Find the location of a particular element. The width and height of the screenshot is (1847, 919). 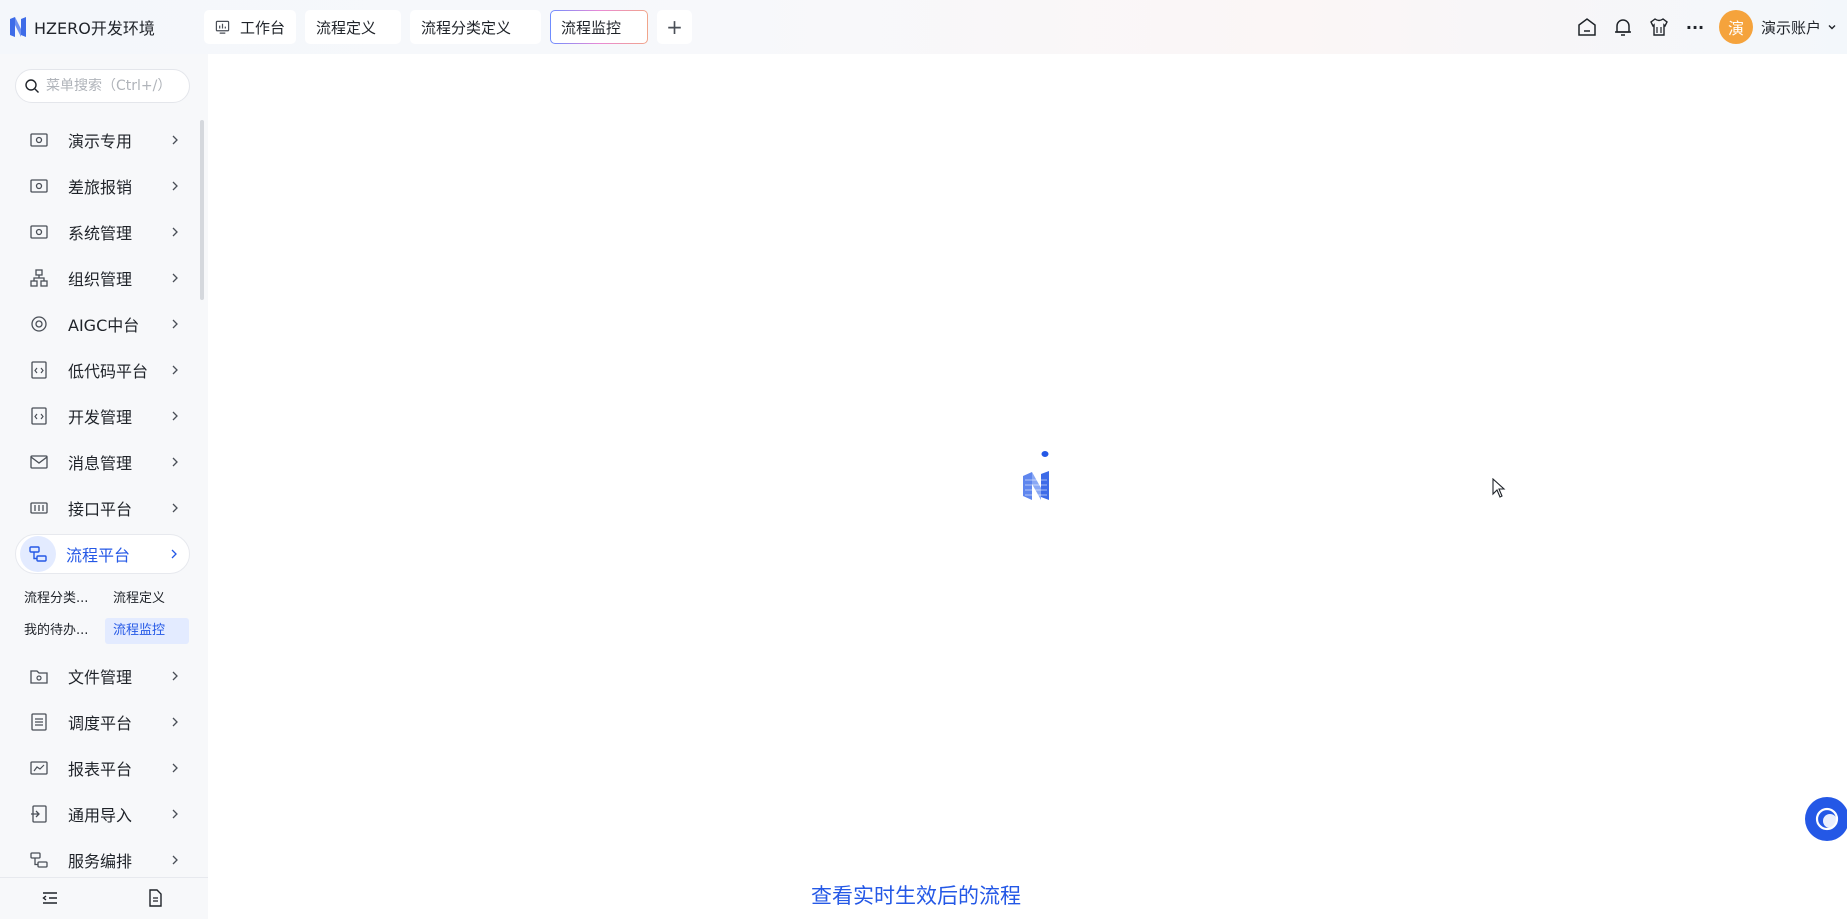

bell-icon is located at coordinates (1622, 27).